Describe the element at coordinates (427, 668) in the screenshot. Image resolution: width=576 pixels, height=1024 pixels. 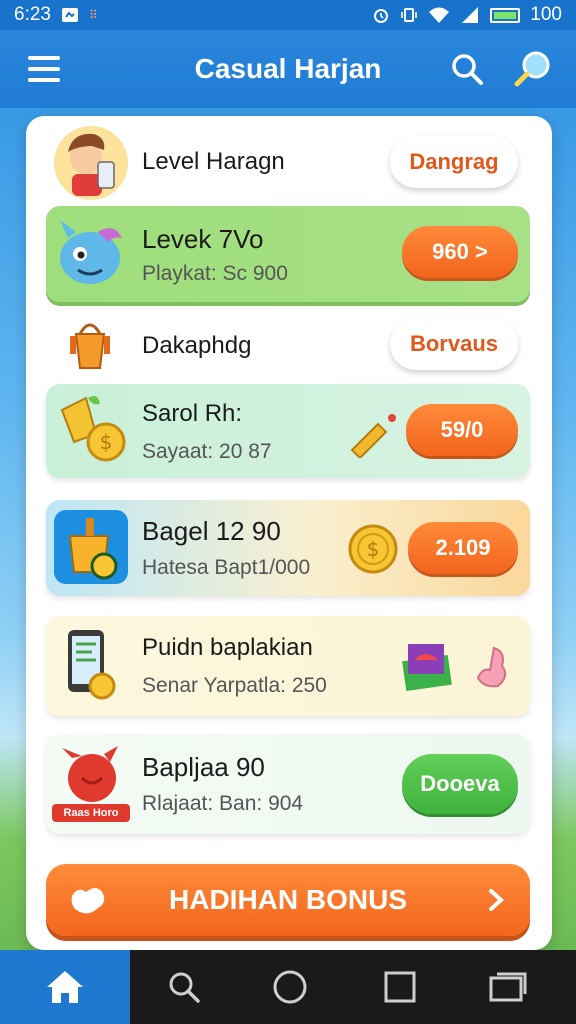
I see `gift-tickets-icon` at that location.